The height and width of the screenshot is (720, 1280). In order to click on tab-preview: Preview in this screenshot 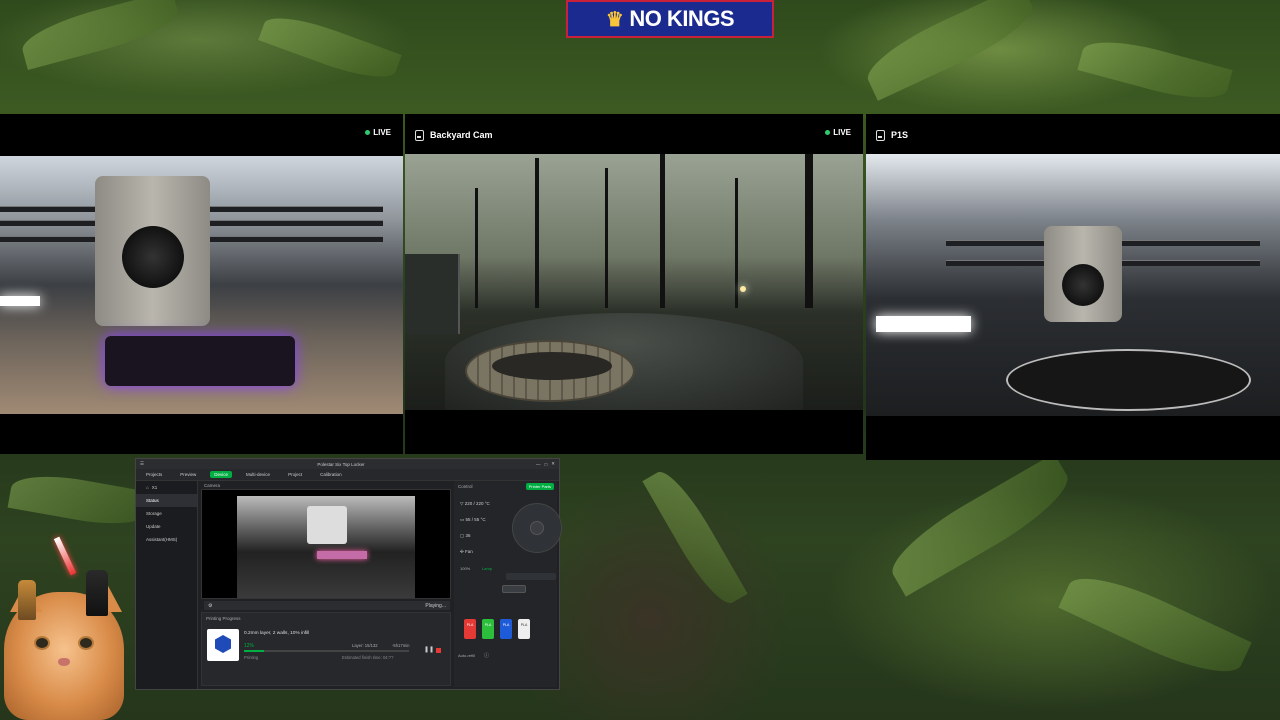, I will do `click(188, 474)`.